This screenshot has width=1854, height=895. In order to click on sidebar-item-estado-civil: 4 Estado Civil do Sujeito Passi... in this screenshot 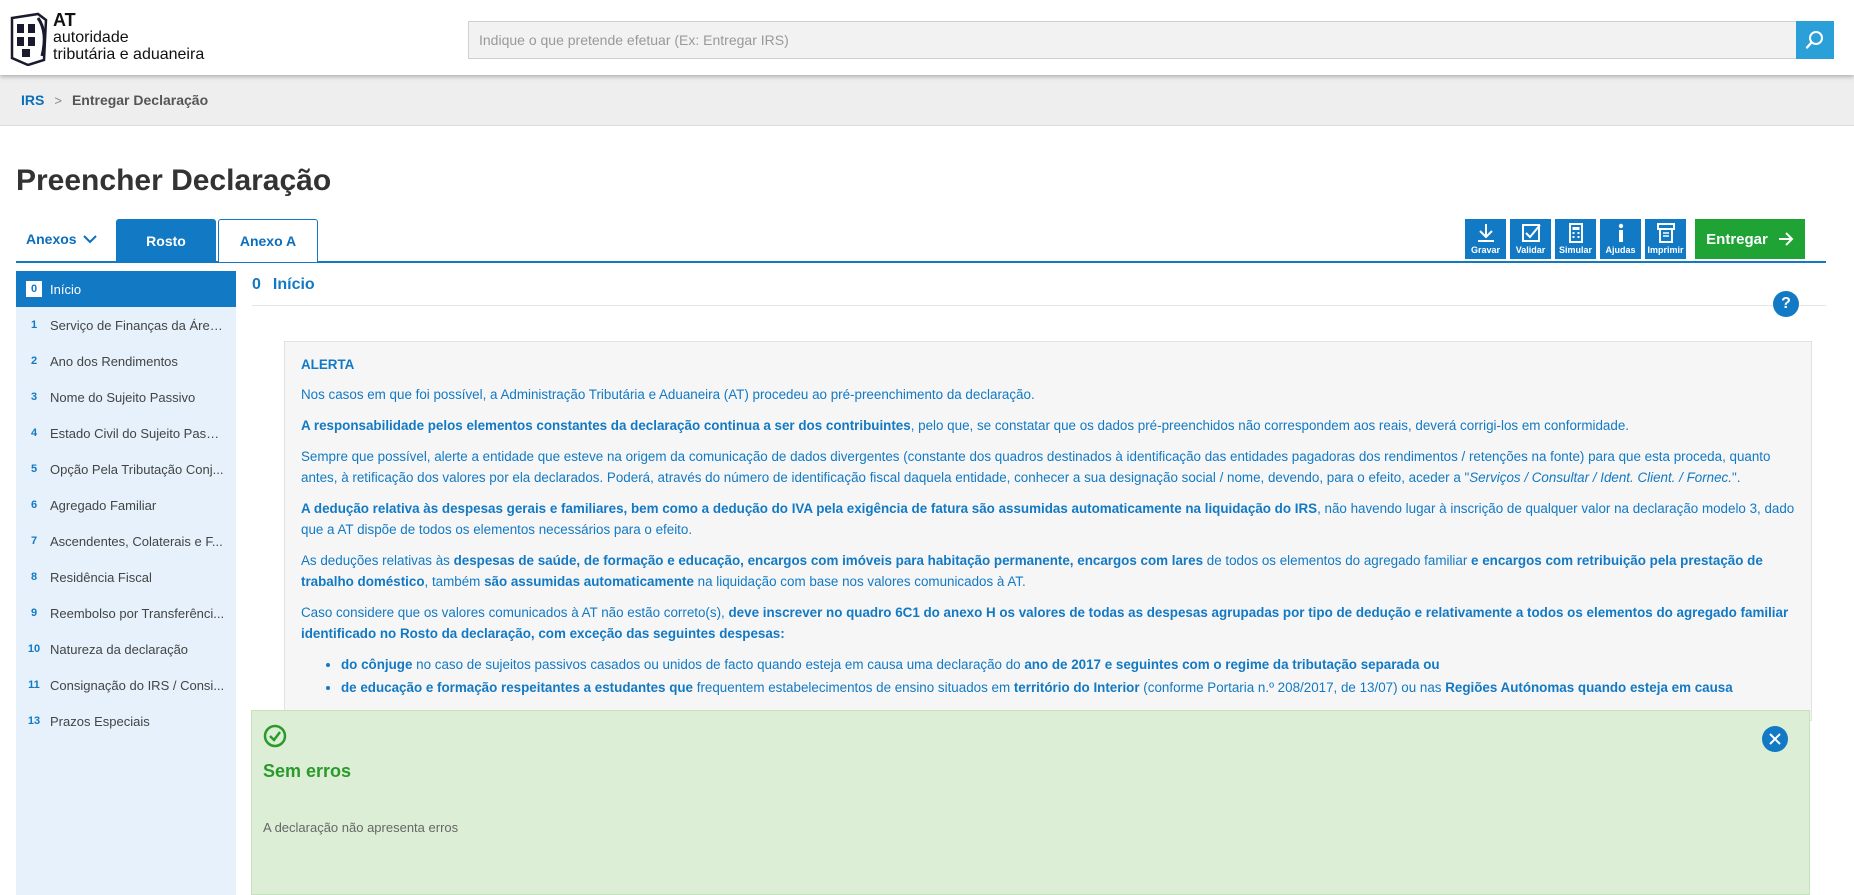, I will do `click(126, 433)`.